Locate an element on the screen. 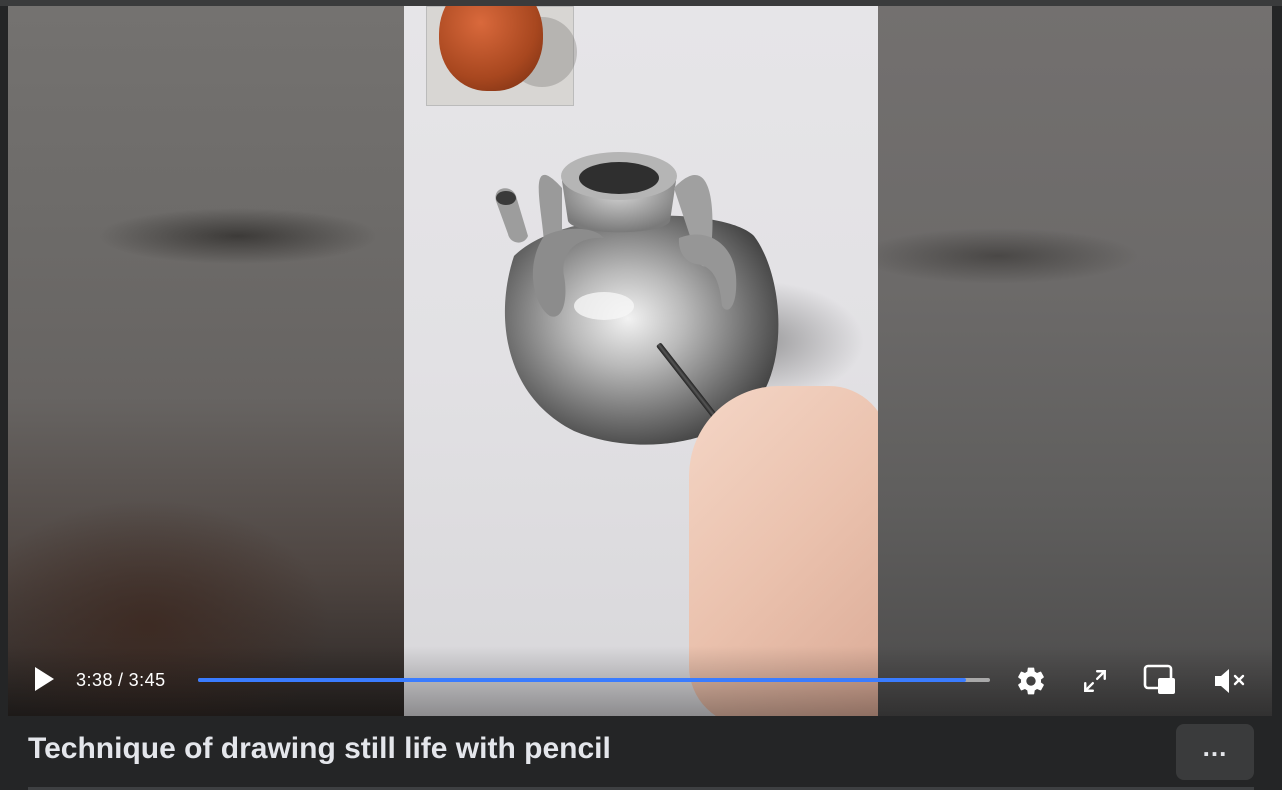 This screenshot has width=1282, height=790. fullscreen-icon is located at coordinates (1095, 681).